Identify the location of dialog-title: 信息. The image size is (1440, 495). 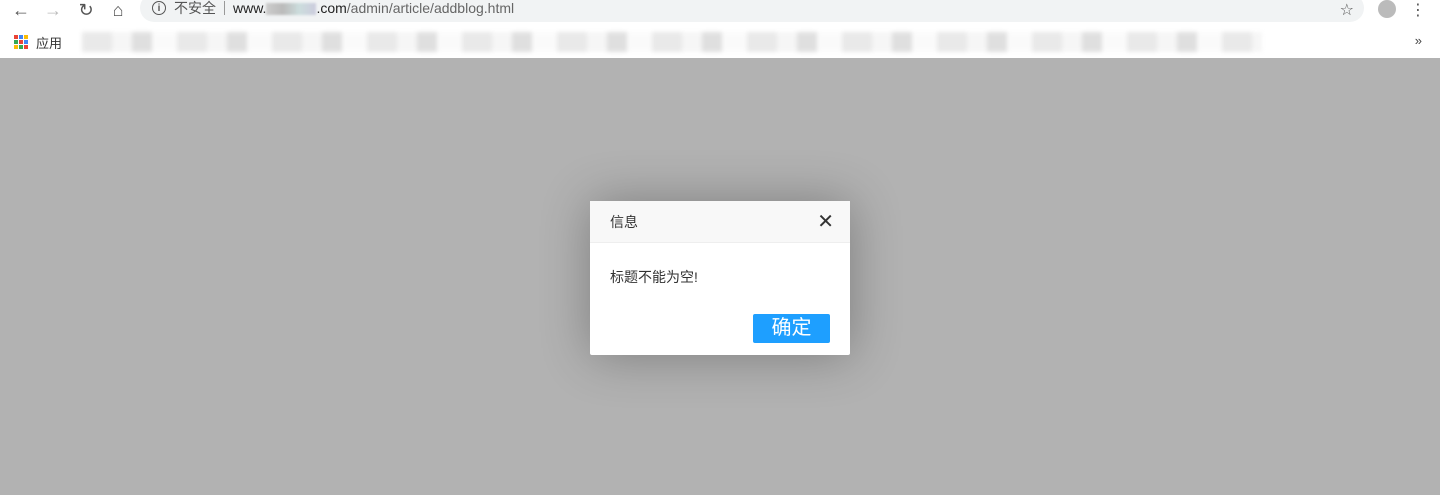
(624, 222).